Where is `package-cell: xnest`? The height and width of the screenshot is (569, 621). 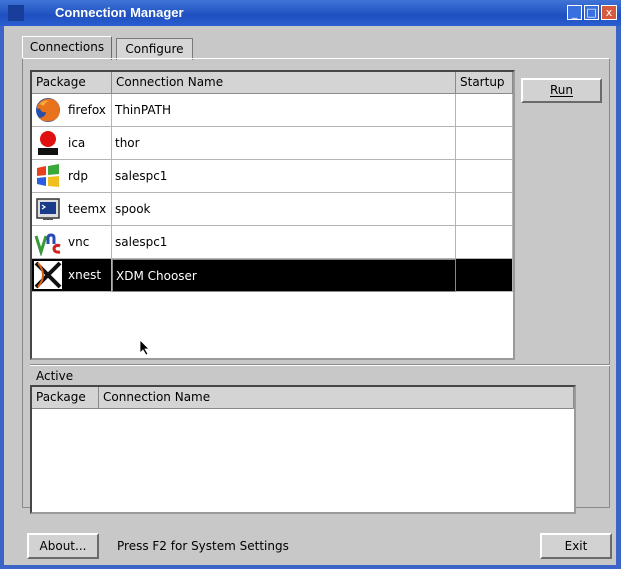 package-cell: xnest is located at coordinates (72, 275).